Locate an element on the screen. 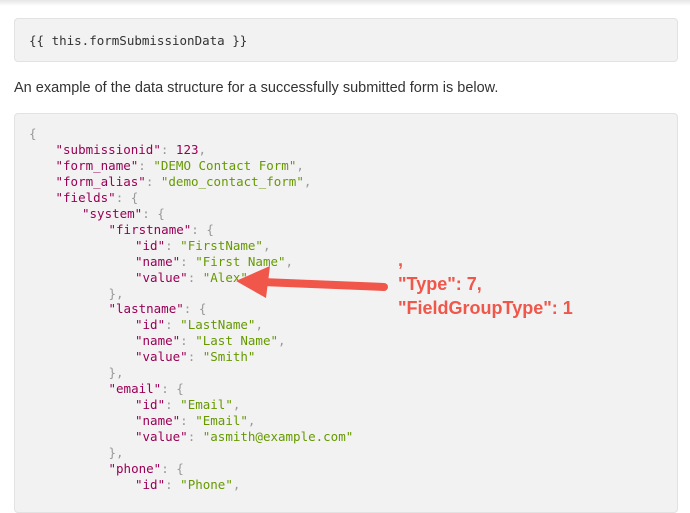 Image resolution: width=690 pixels, height=513 pixels. arrow-icon is located at coordinates (312, 282).